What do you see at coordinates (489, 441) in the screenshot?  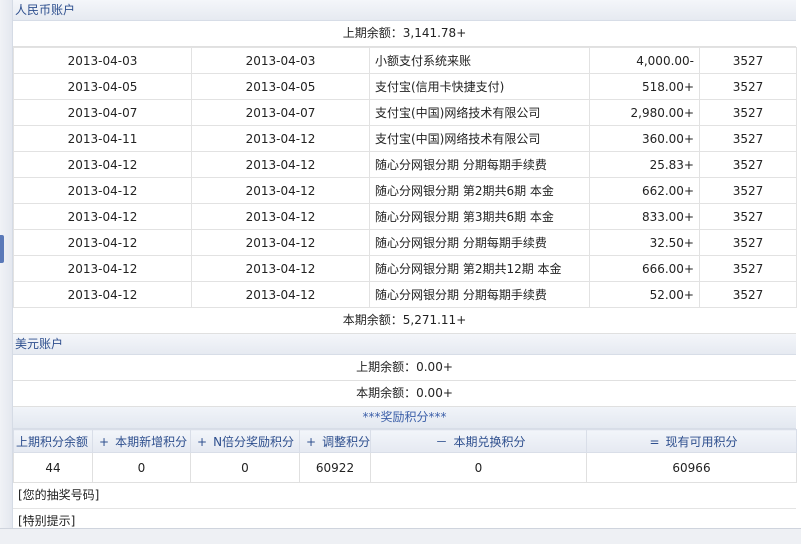 I see `points-header-label: 本期兑换积分` at bounding box center [489, 441].